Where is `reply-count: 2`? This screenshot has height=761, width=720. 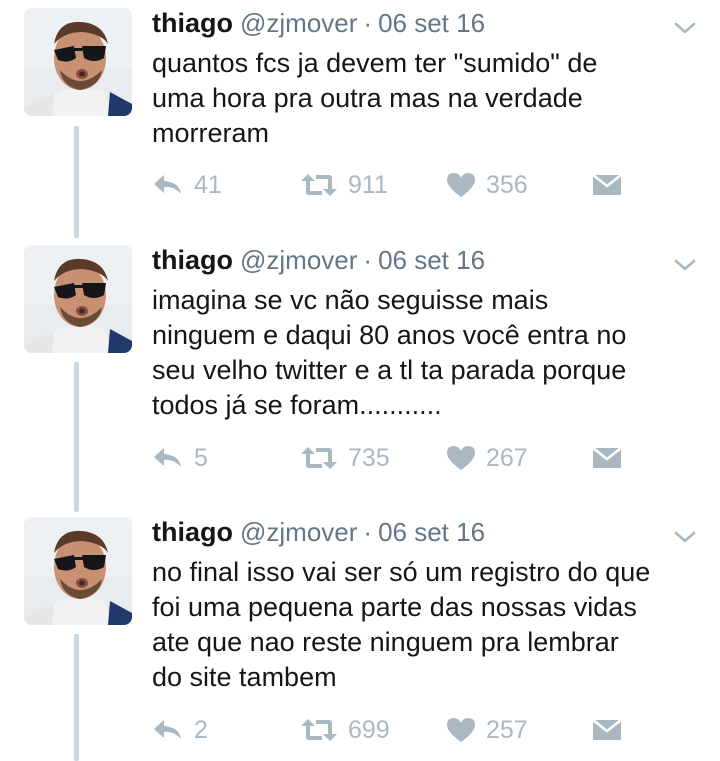
reply-count: 2 is located at coordinates (201, 729).